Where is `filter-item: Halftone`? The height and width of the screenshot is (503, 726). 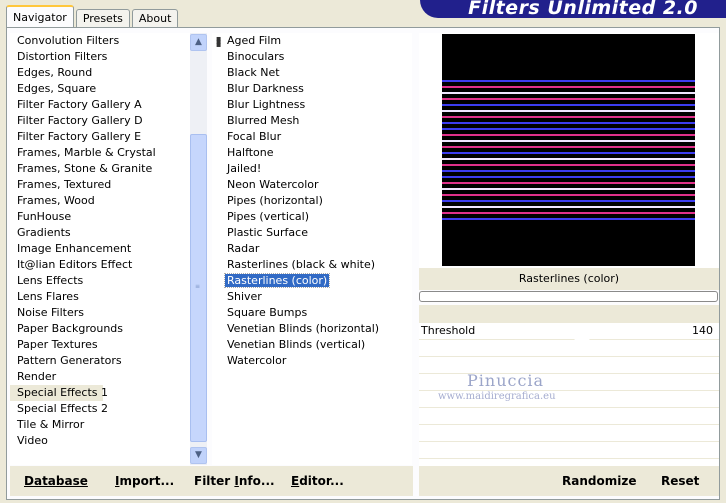 filter-item: Halftone is located at coordinates (312, 153).